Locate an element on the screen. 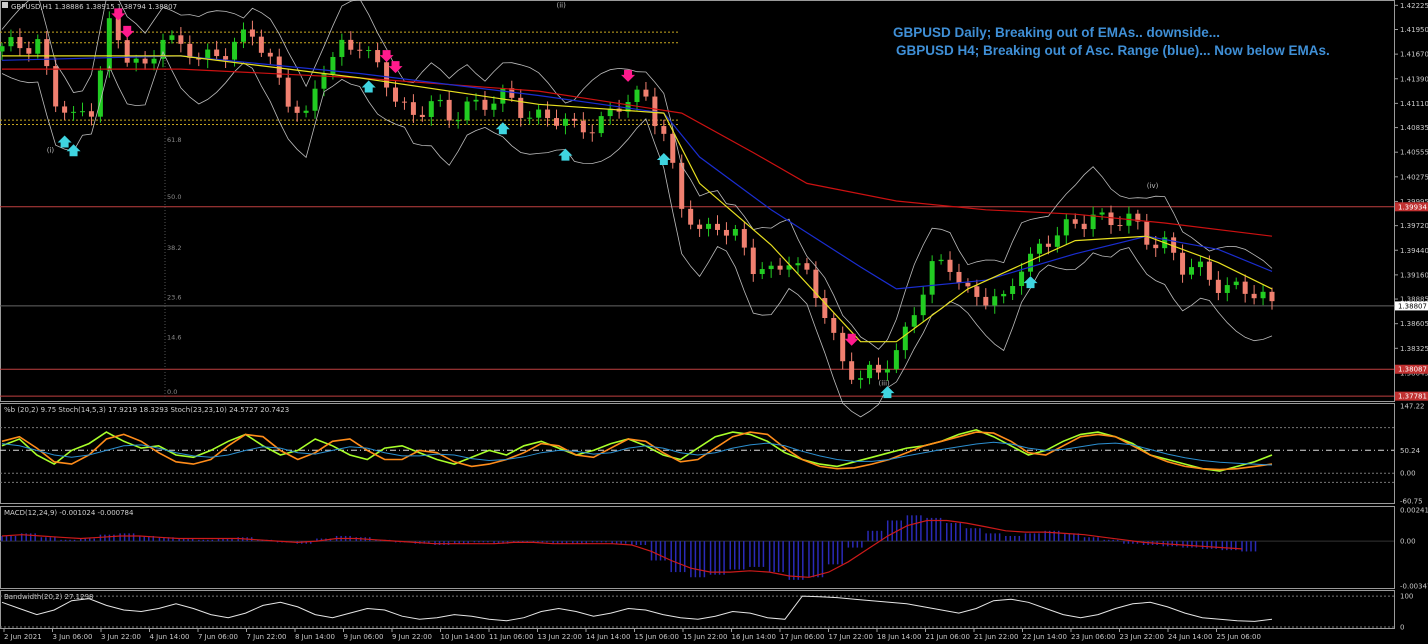 The image size is (1428, 644). y-tick-label: 1.39720 is located at coordinates (1414, 226).